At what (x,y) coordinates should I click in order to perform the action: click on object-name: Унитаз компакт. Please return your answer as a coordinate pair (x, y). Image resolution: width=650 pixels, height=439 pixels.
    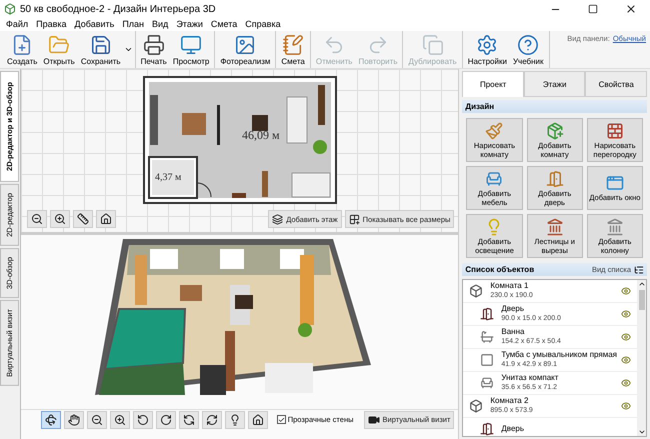
    Looking at the image, I should click on (530, 378).